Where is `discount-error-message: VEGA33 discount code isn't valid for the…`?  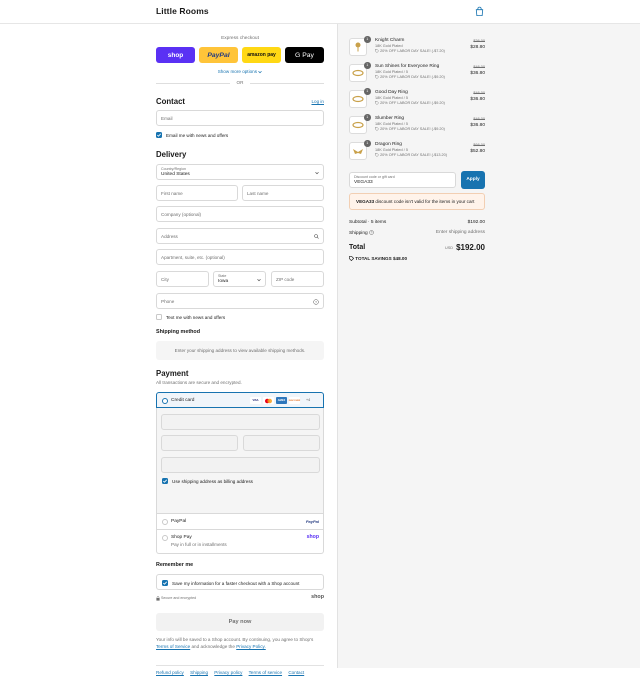 discount-error-message: VEGA33 discount code isn't valid for the… is located at coordinates (417, 201).